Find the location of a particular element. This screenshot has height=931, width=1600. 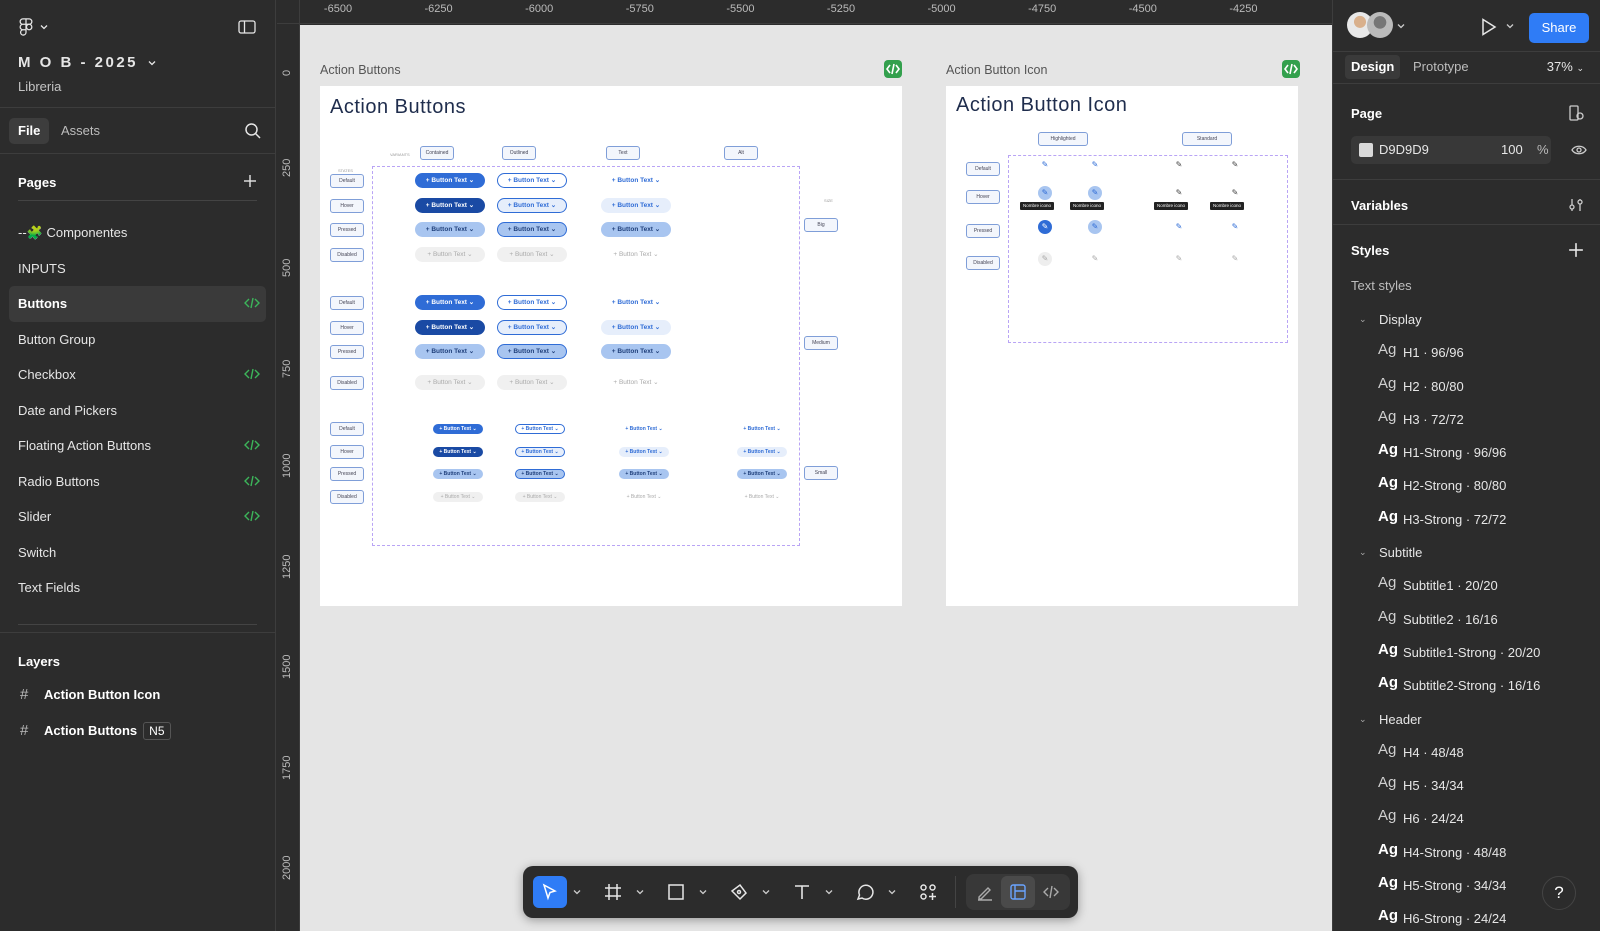

dev-mode-button is located at coordinates (1051, 892).